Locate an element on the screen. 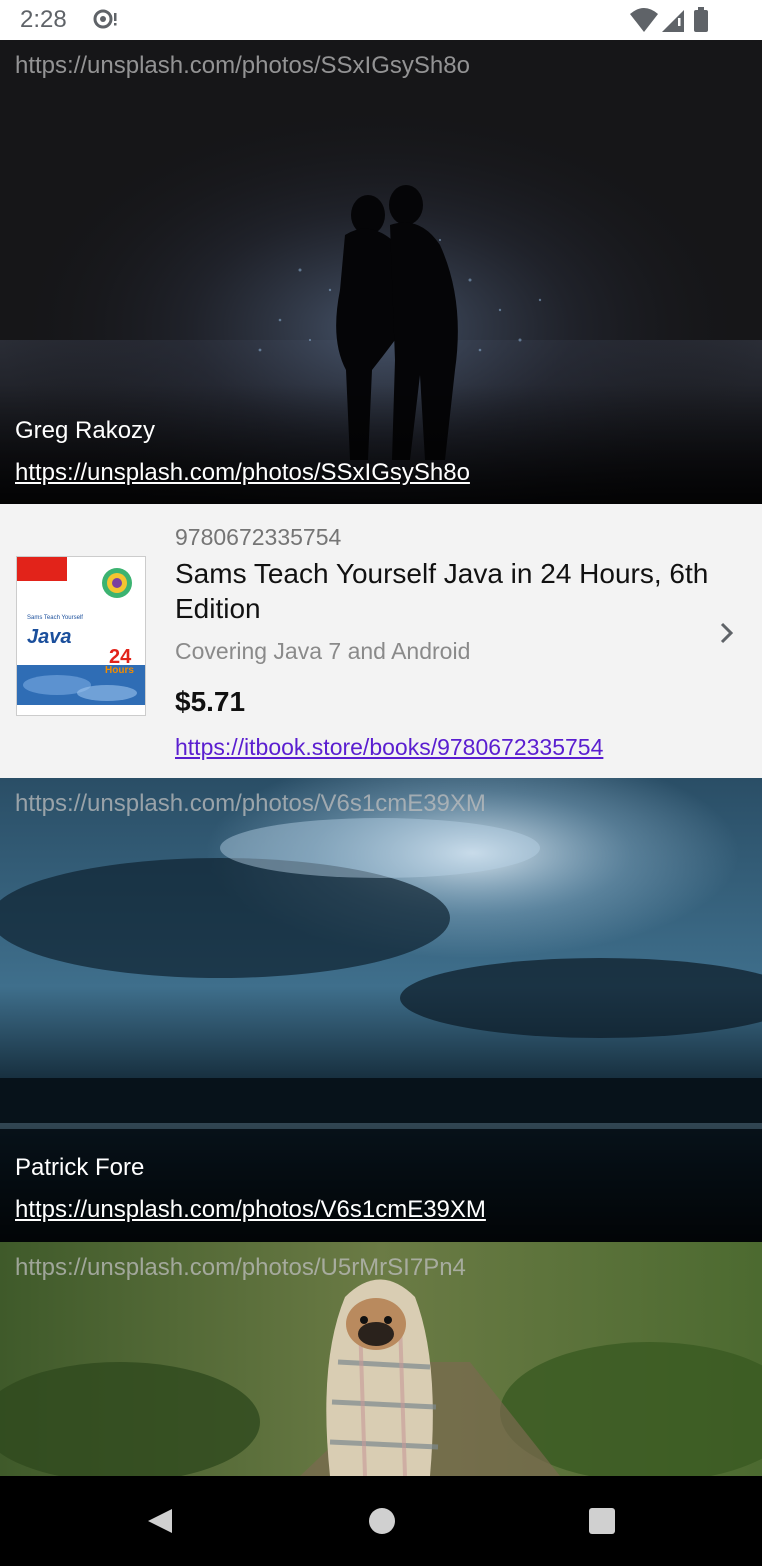 Image resolution: width=762 pixels, height=1566 pixels. book-url-link: https://itbook.store/books/9780672335754 is located at coordinates (389, 747).